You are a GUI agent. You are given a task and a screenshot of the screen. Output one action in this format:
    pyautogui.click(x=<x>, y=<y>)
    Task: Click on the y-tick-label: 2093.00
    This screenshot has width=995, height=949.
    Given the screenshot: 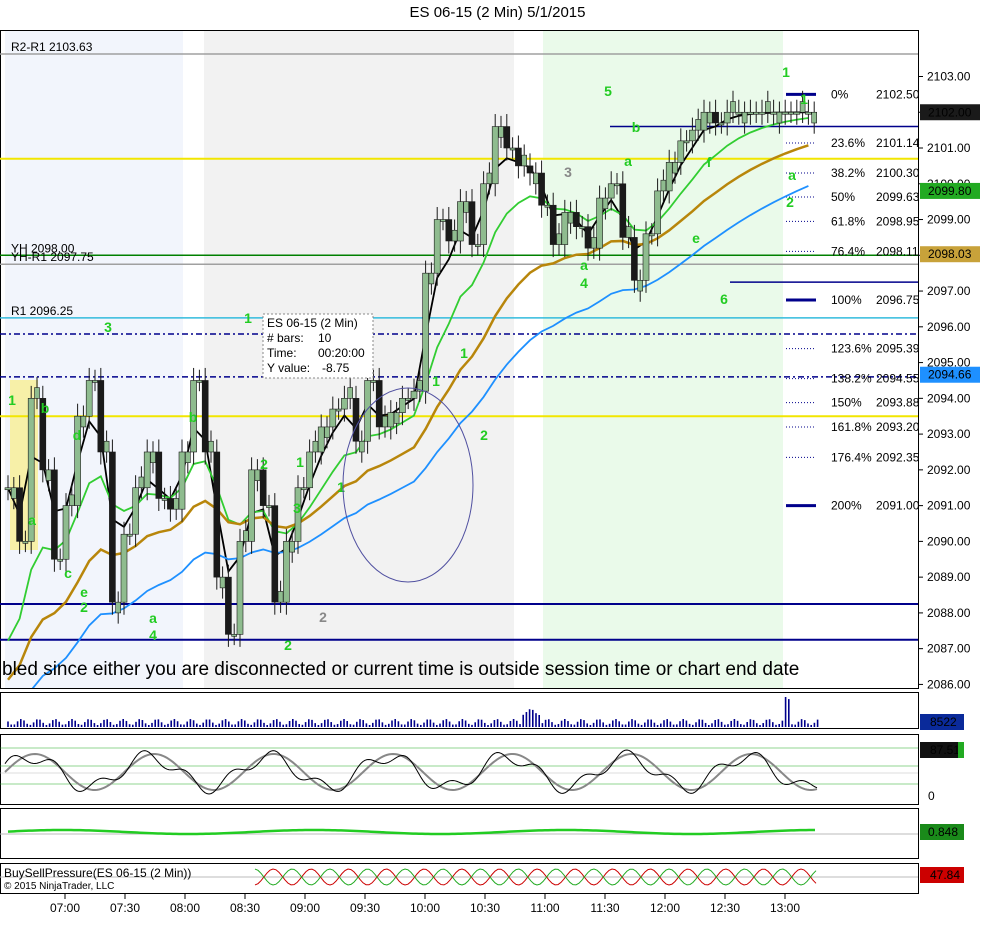 What is the action you would take?
    pyautogui.click(x=949, y=434)
    